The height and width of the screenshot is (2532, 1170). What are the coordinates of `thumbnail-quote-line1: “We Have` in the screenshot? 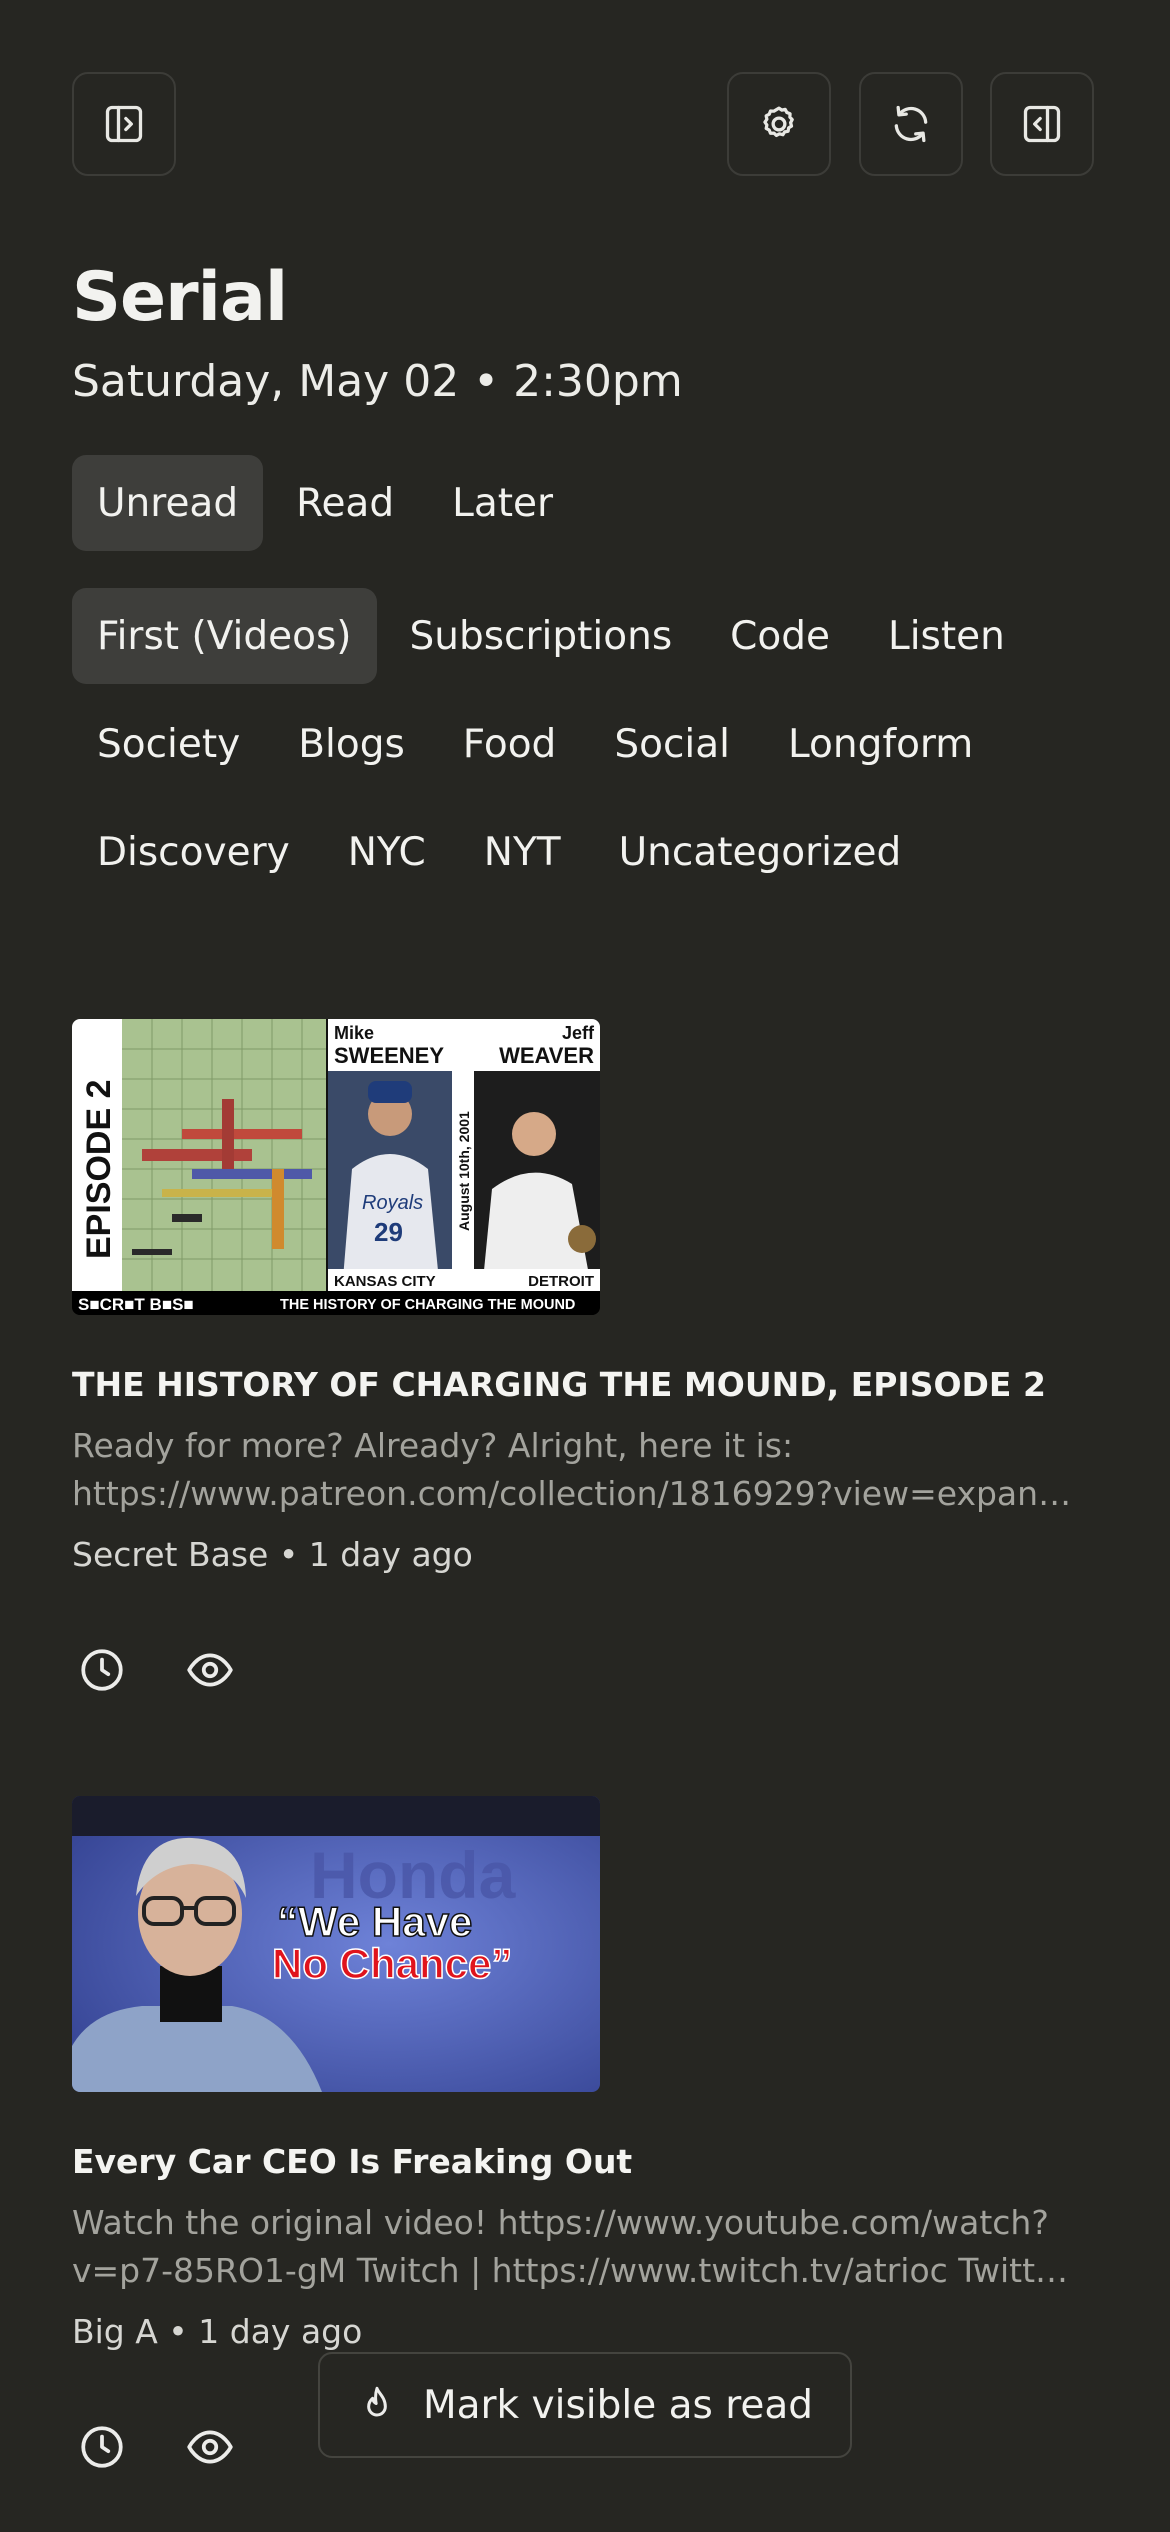 It's located at (374, 1921).